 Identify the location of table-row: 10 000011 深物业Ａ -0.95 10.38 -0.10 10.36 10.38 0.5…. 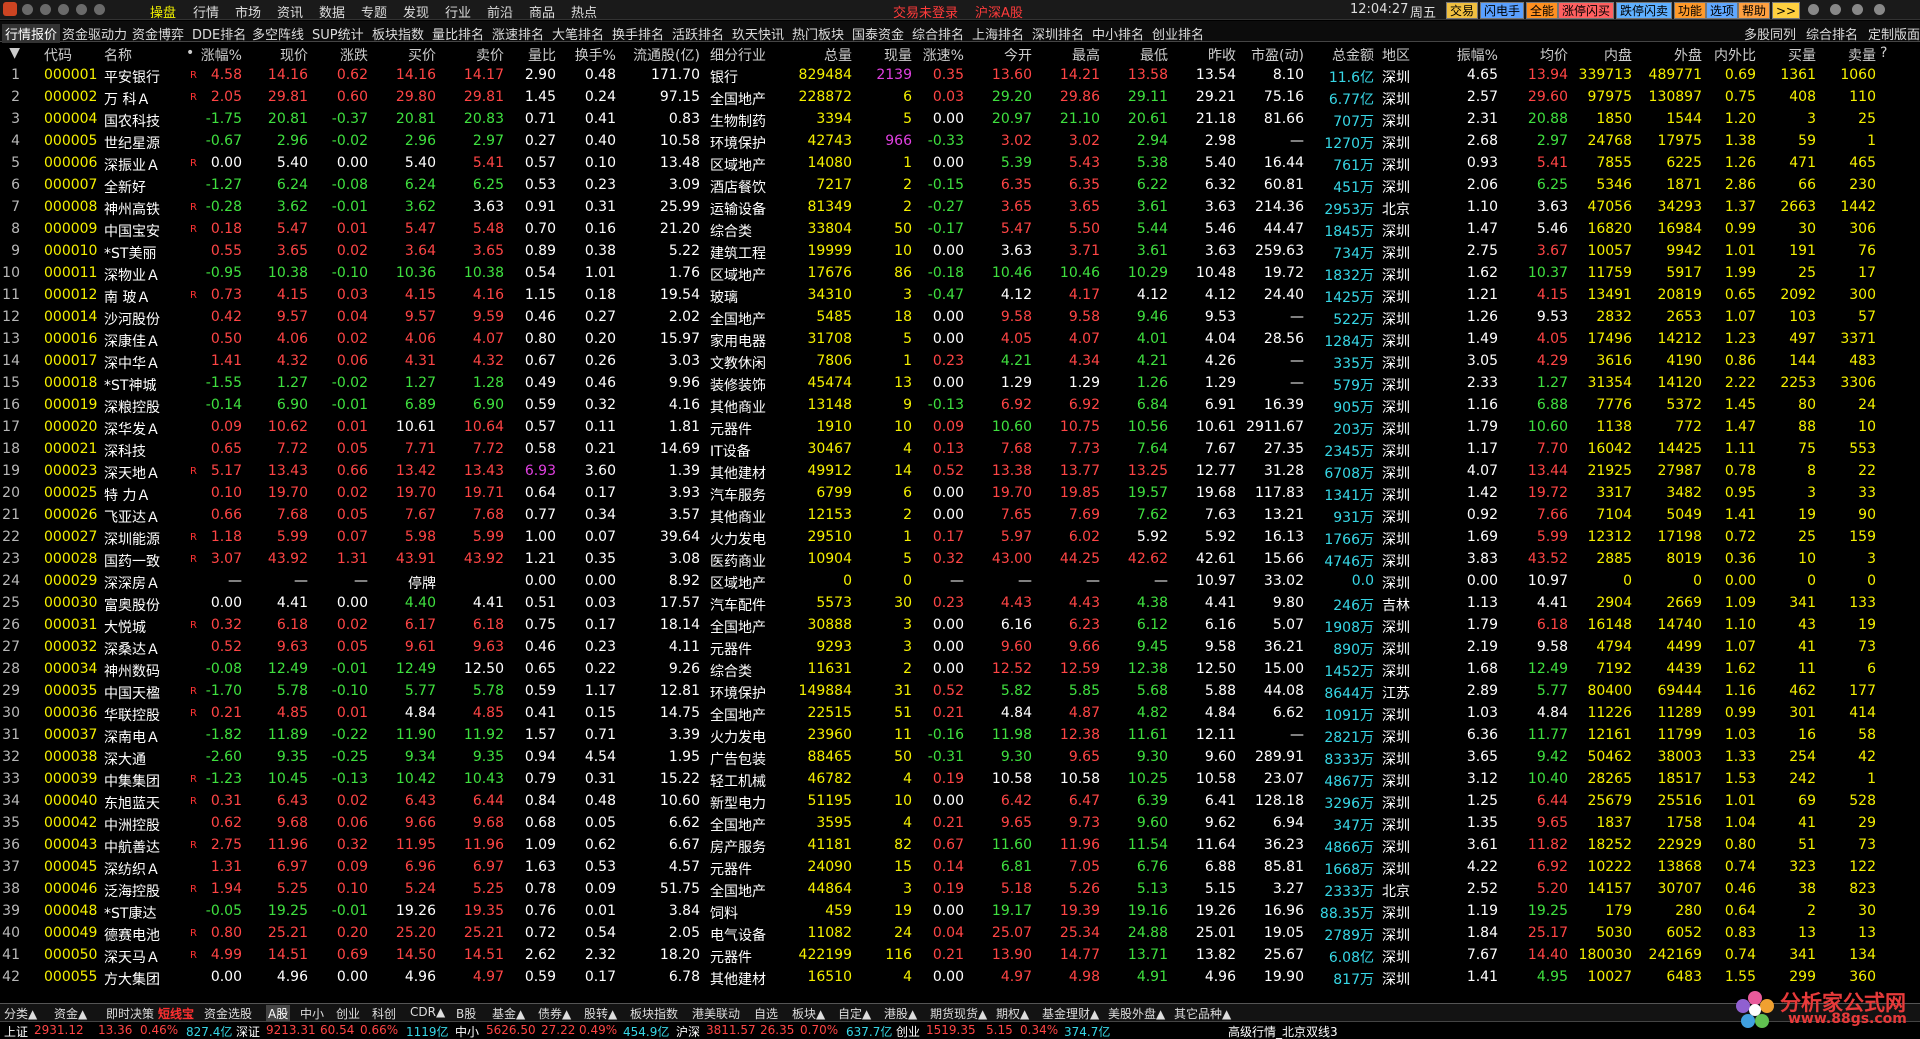
(960, 273).